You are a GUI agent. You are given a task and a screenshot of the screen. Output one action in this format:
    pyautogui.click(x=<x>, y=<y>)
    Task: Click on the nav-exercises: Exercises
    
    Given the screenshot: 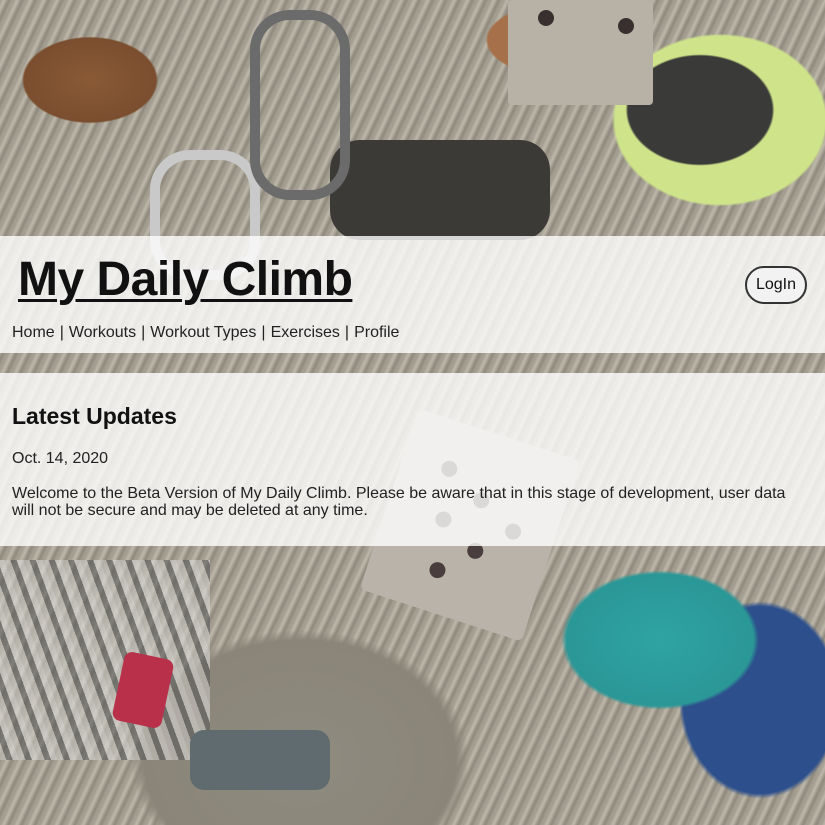 What is the action you would take?
    pyautogui.click(x=305, y=332)
    